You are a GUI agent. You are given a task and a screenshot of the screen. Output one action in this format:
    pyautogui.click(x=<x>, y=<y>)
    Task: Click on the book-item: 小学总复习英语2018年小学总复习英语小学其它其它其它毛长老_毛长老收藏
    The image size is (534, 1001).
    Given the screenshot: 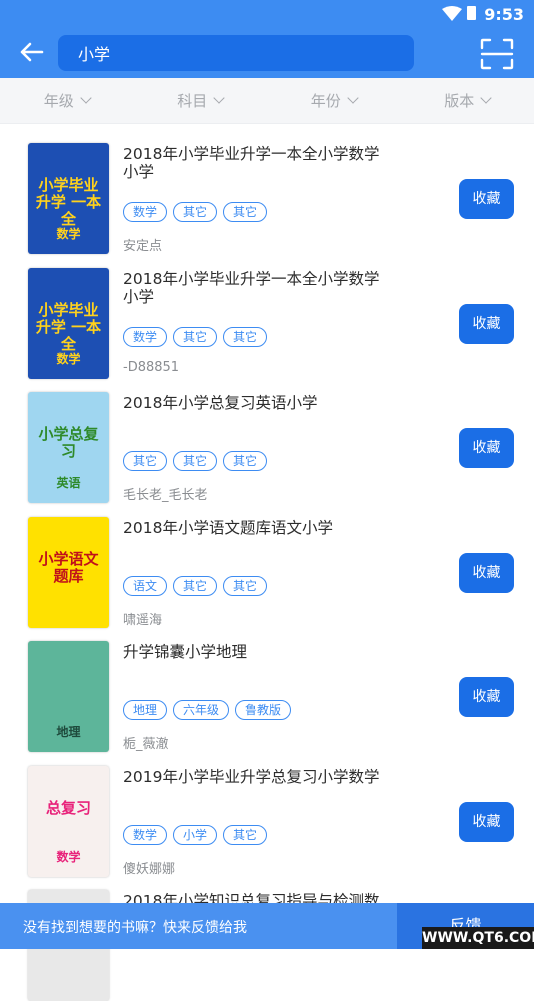 What is the action you would take?
    pyautogui.click(x=267, y=435)
    